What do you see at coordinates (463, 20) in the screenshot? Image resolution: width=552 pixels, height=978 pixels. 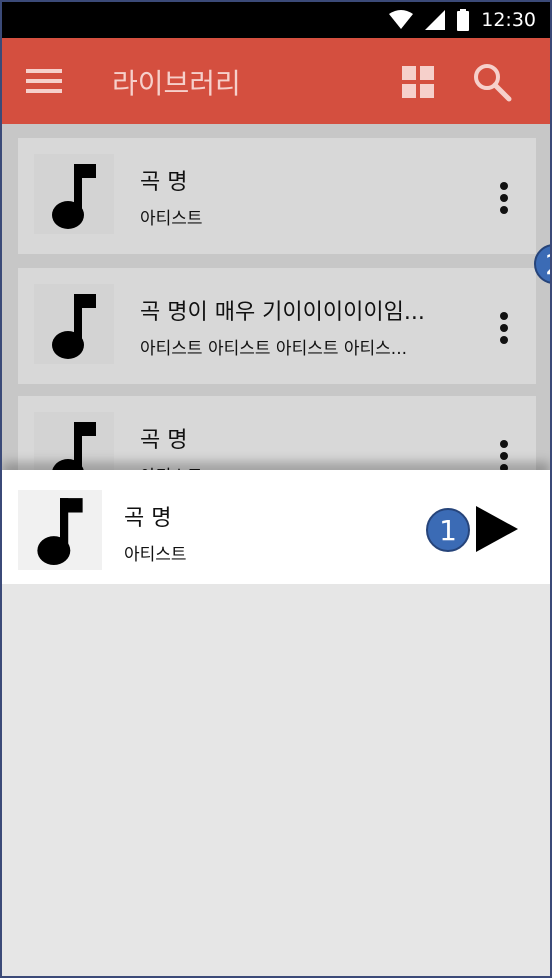 I see `battery-icon` at bounding box center [463, 20].